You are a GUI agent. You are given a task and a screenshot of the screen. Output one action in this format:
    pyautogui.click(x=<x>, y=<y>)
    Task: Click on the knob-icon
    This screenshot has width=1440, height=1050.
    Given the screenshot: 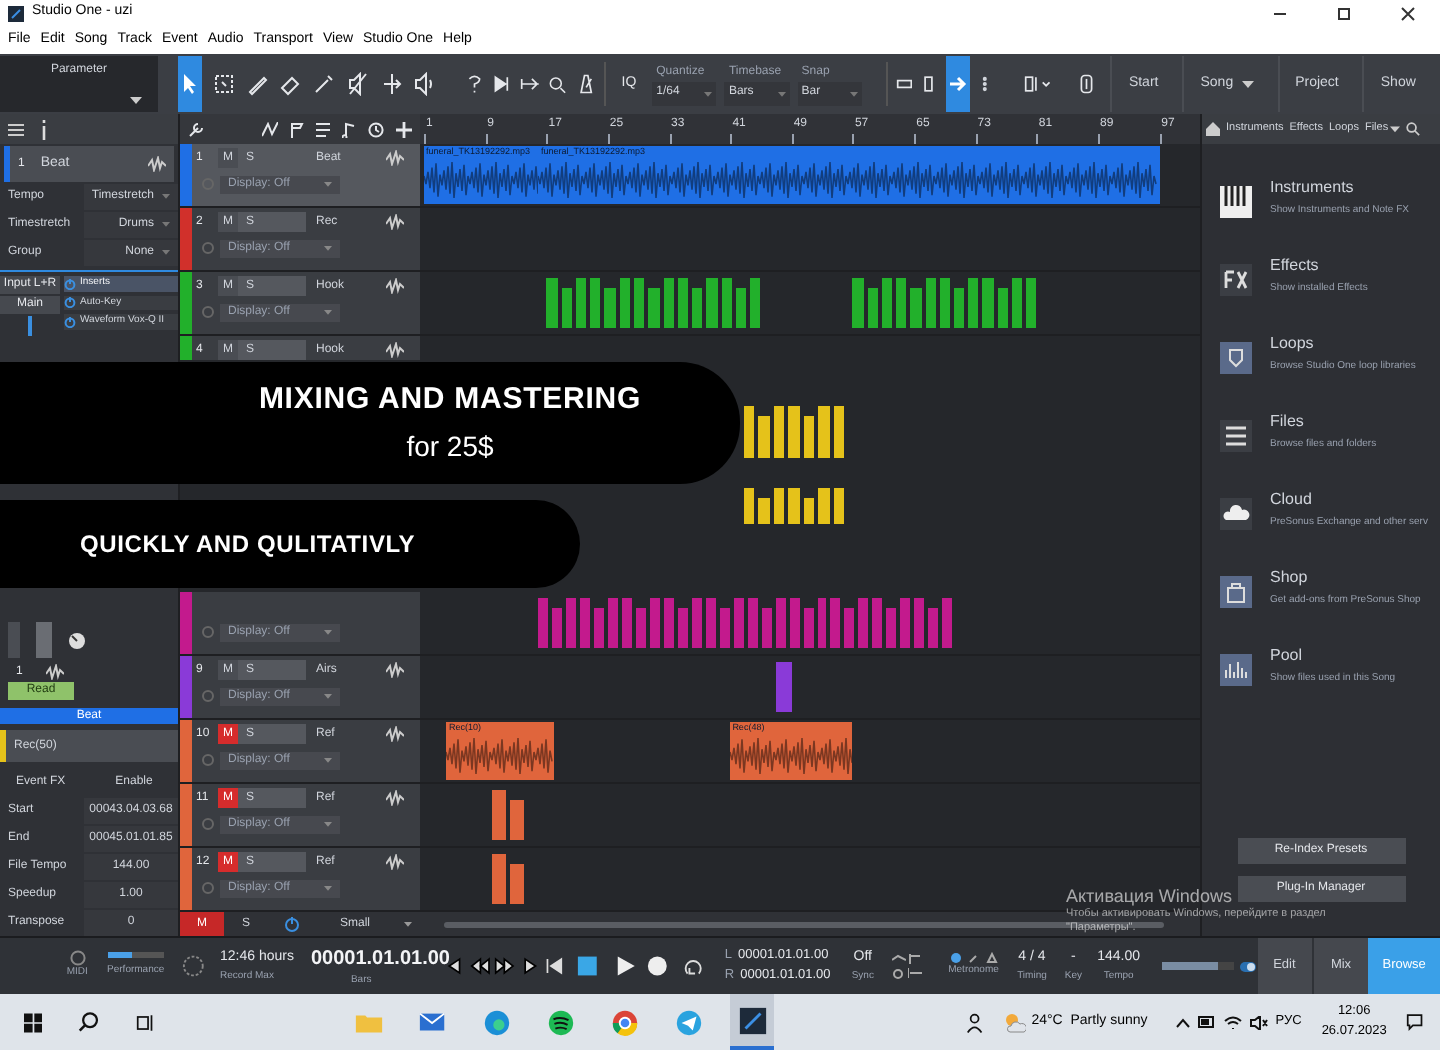 What is the action you would take?
    pyautogui.click(x=77, y=640)
    